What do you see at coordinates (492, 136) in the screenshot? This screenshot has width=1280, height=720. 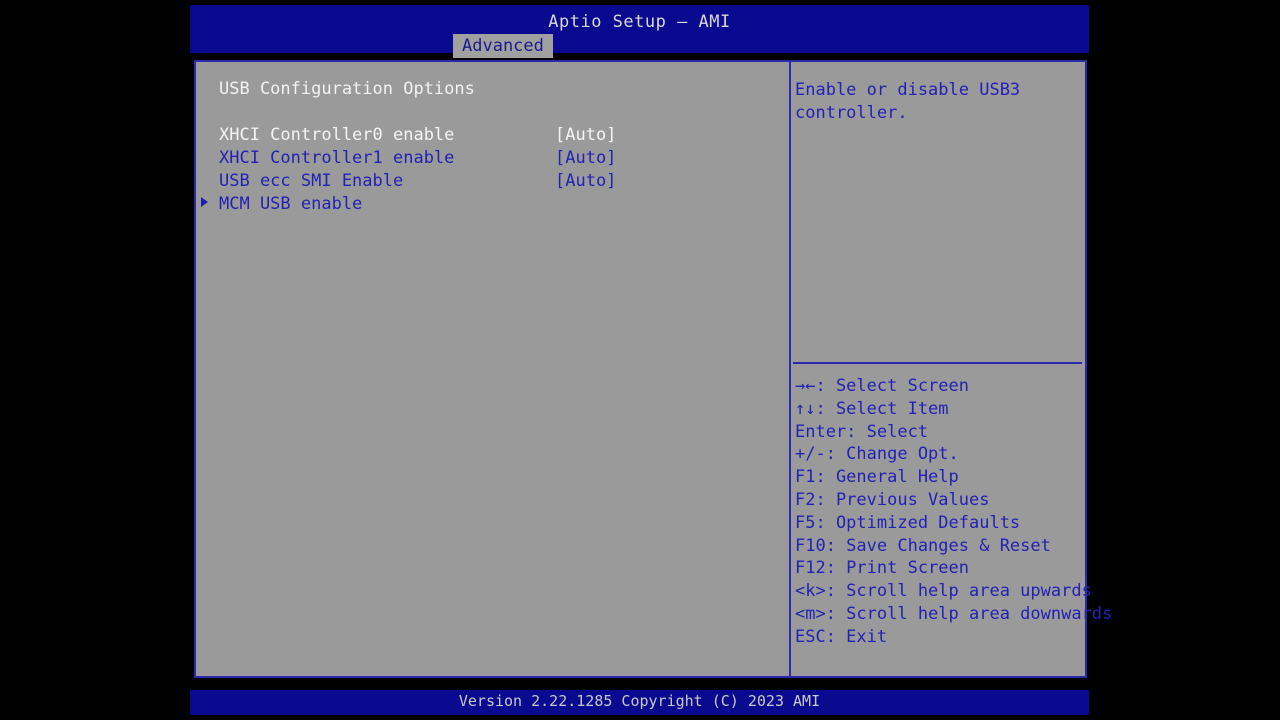 I see `setting-row-xhci-controller0-enable: XHCI Controller0 enable [Auto]` at bounding box center [492, 136].